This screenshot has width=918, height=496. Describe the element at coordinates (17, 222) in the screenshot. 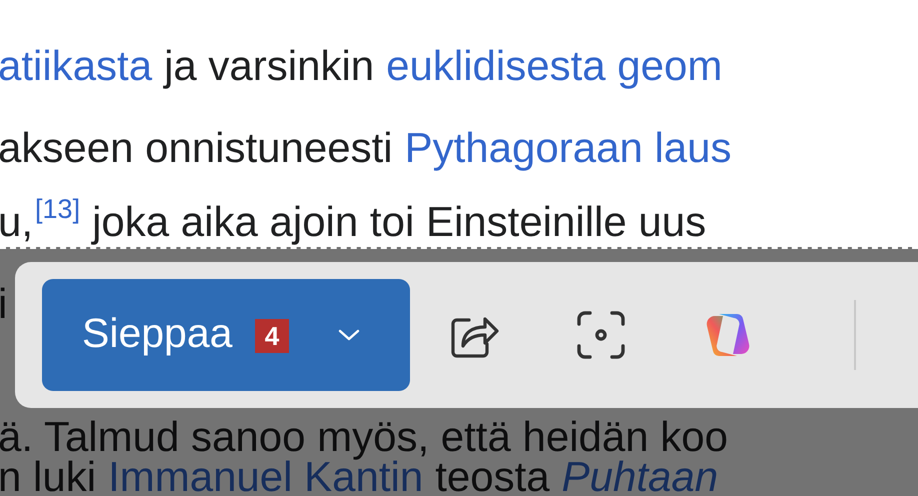

I see `article-text: u,` at that location.